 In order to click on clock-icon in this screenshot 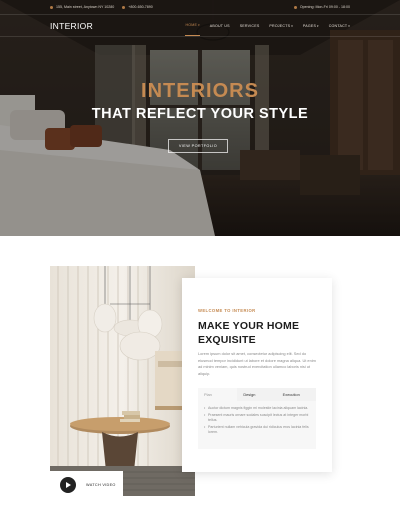, I will do `click(295, 7)`.